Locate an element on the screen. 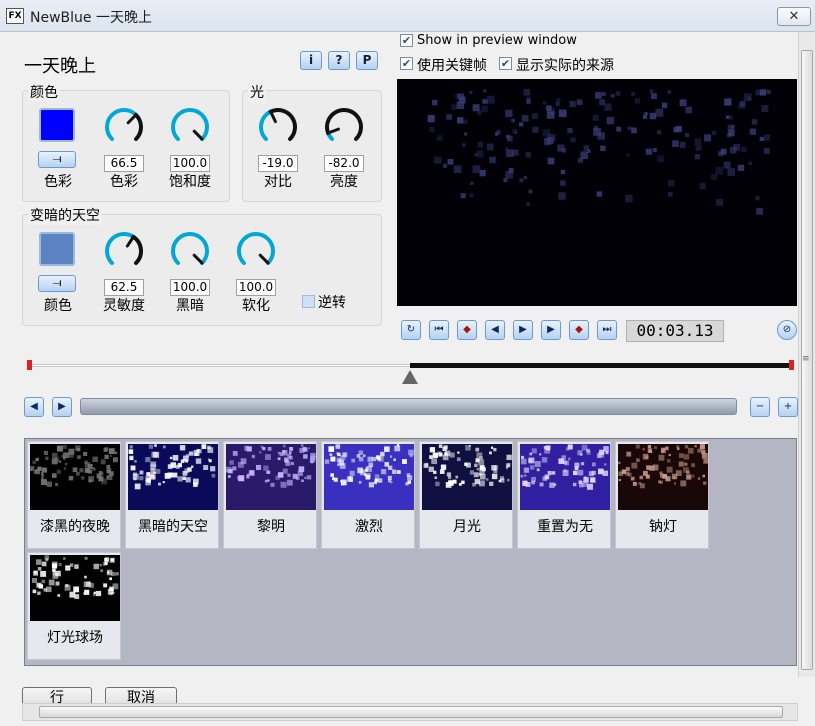  play-icon: ▶ is located at coordinates (523, 329).